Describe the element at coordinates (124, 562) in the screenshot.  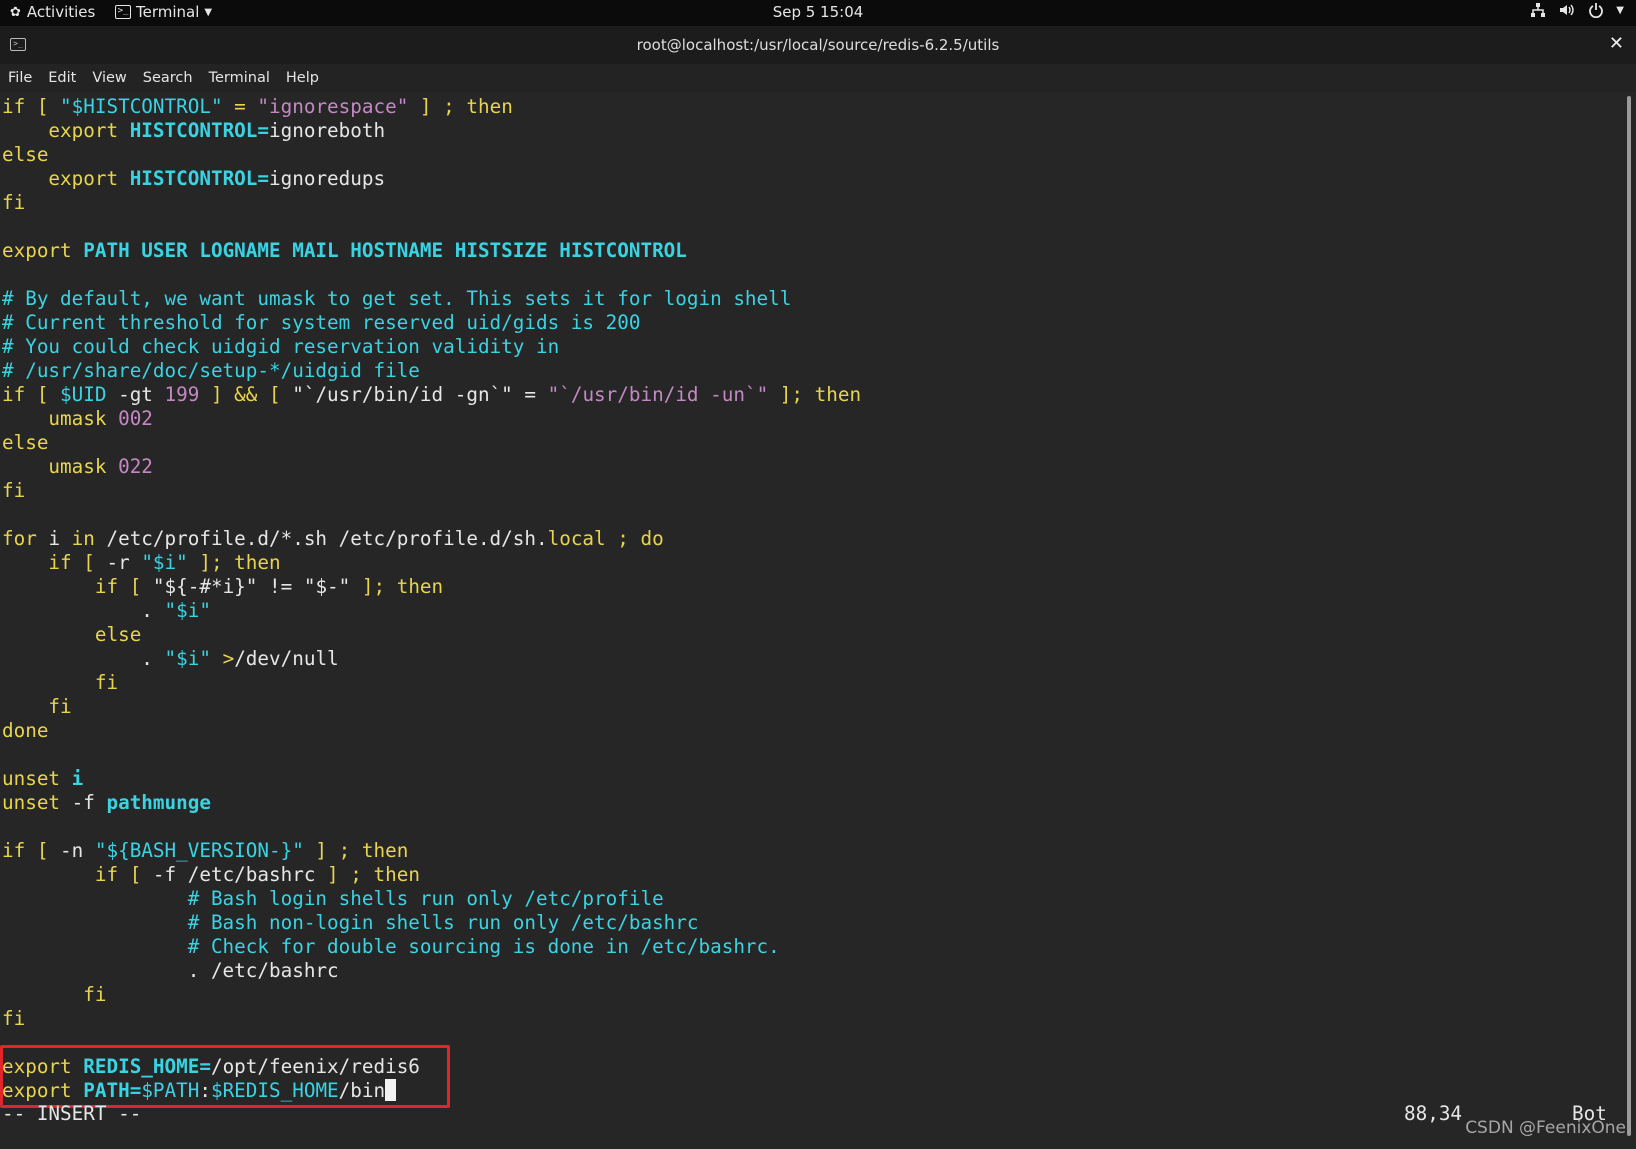
I see `code-token: -r` at that location.